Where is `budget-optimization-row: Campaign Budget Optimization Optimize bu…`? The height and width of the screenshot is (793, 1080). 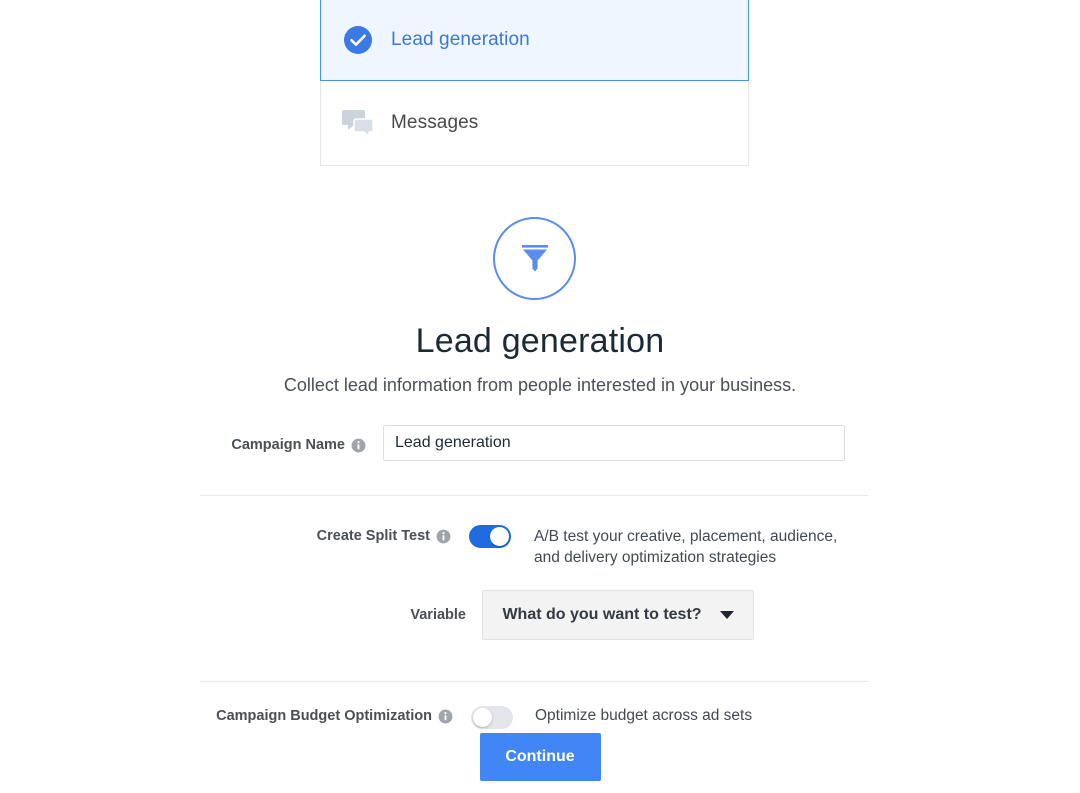
budget-optimization-row: Campaign Budget Optimization Optimize bu… is located at coordinates (535, 716).